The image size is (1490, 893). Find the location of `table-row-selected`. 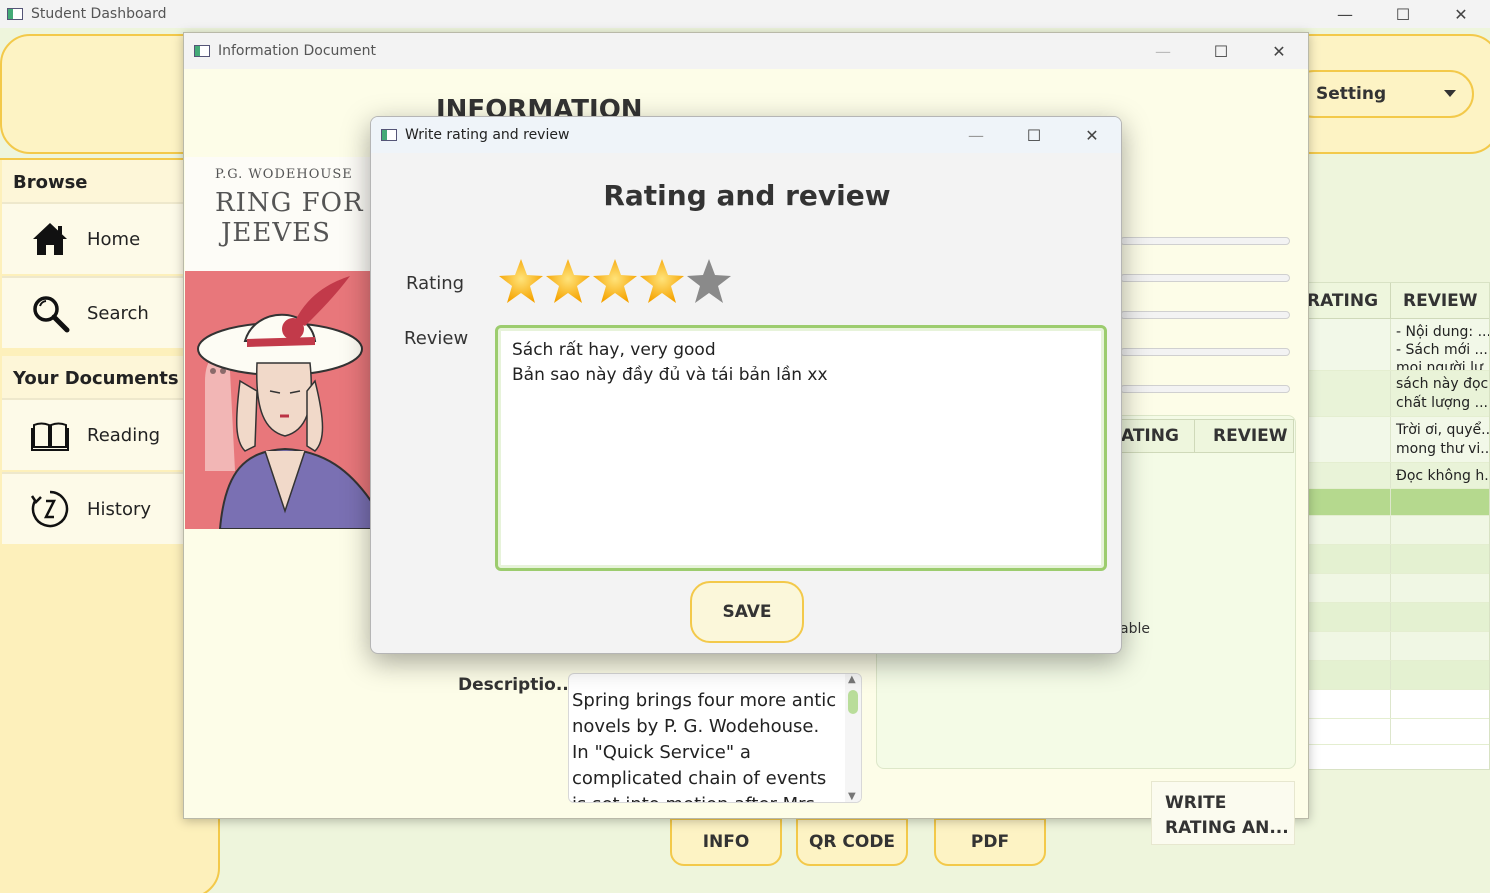

table-row-selected is located at coordinates (1395, 502).